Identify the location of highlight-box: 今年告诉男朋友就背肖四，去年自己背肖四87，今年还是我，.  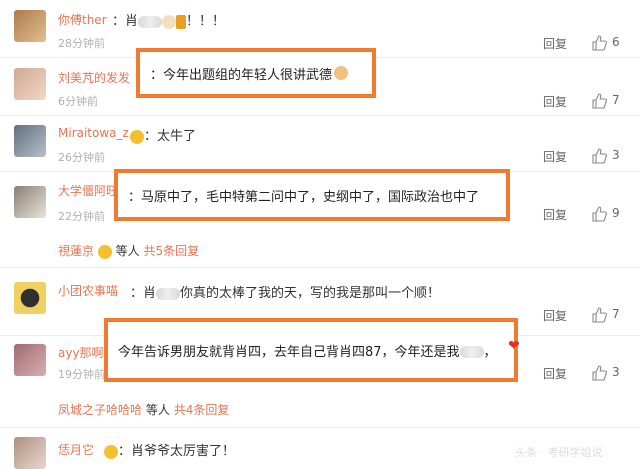
(311, 350).